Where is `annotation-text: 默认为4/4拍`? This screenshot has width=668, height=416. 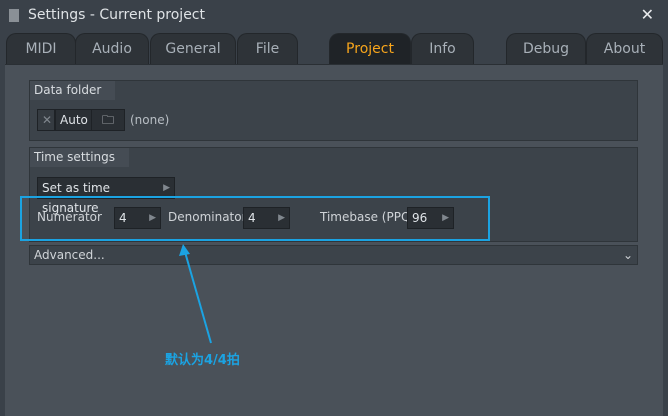
annotation-text: 默认为4/4拍 is located at coordinates (202, 360).